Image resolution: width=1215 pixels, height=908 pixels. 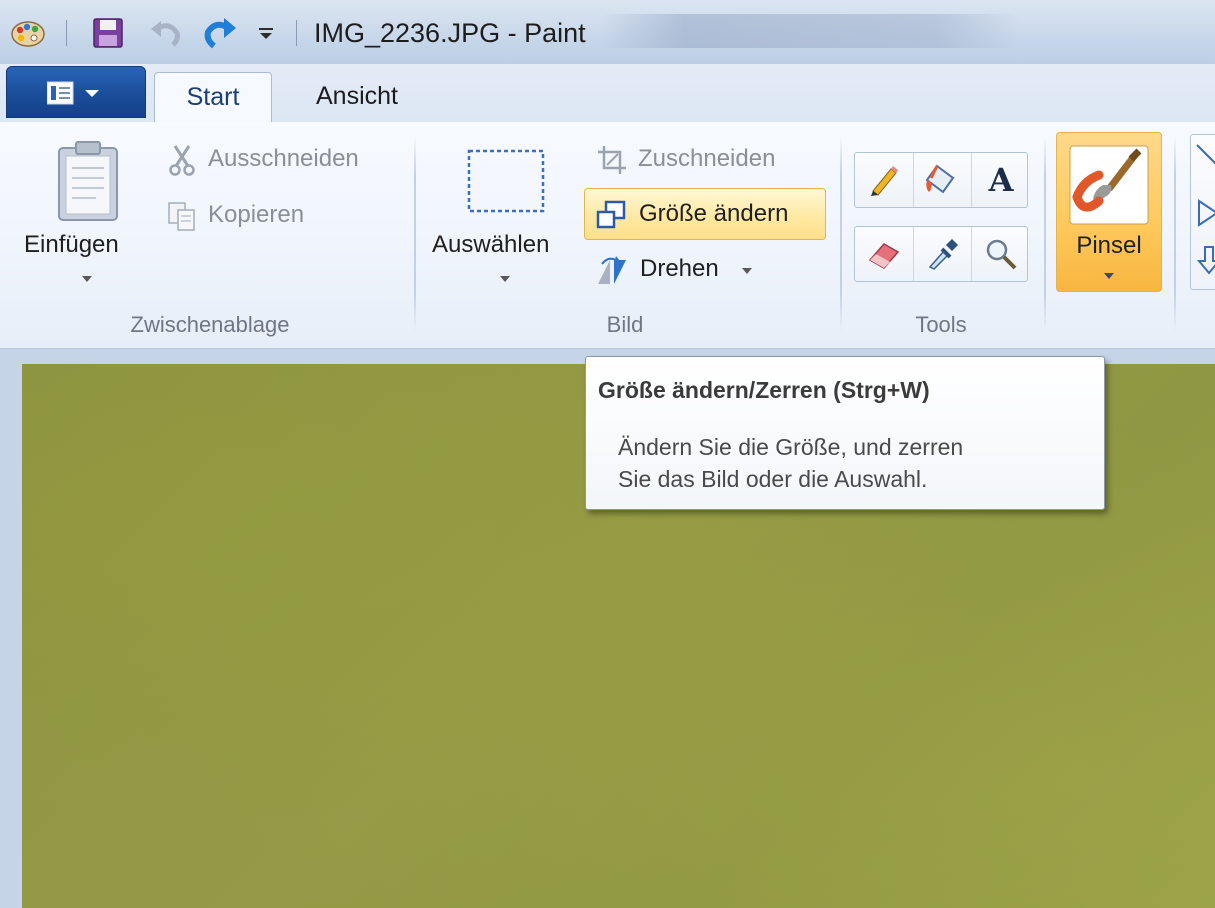 What do you see at coordinates (88, 181) in the screenshot?
I see `clipboard-icon` at bounding box center [88, 181].